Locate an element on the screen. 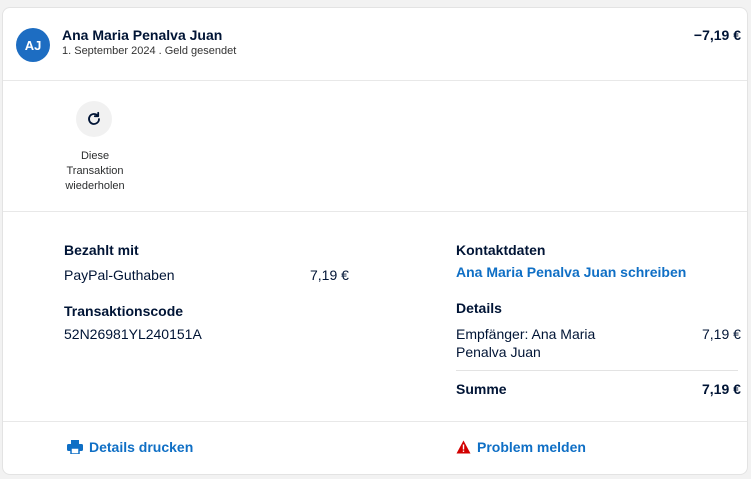 Image resolution: width=751 pixels, height=479 pixels. recipient-line-2: Penalva Juan is located at coordinates (498, 352).